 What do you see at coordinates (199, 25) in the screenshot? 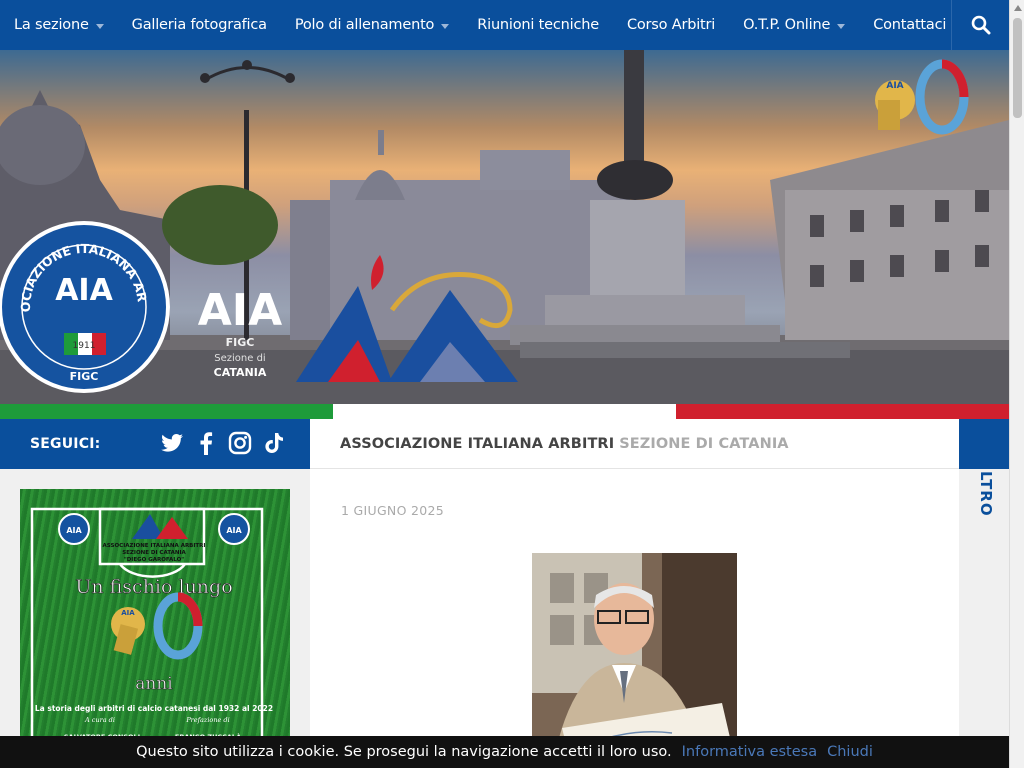
I see `nav-item-galleria: Galleria fotografica` at bounding box center [199, 25].